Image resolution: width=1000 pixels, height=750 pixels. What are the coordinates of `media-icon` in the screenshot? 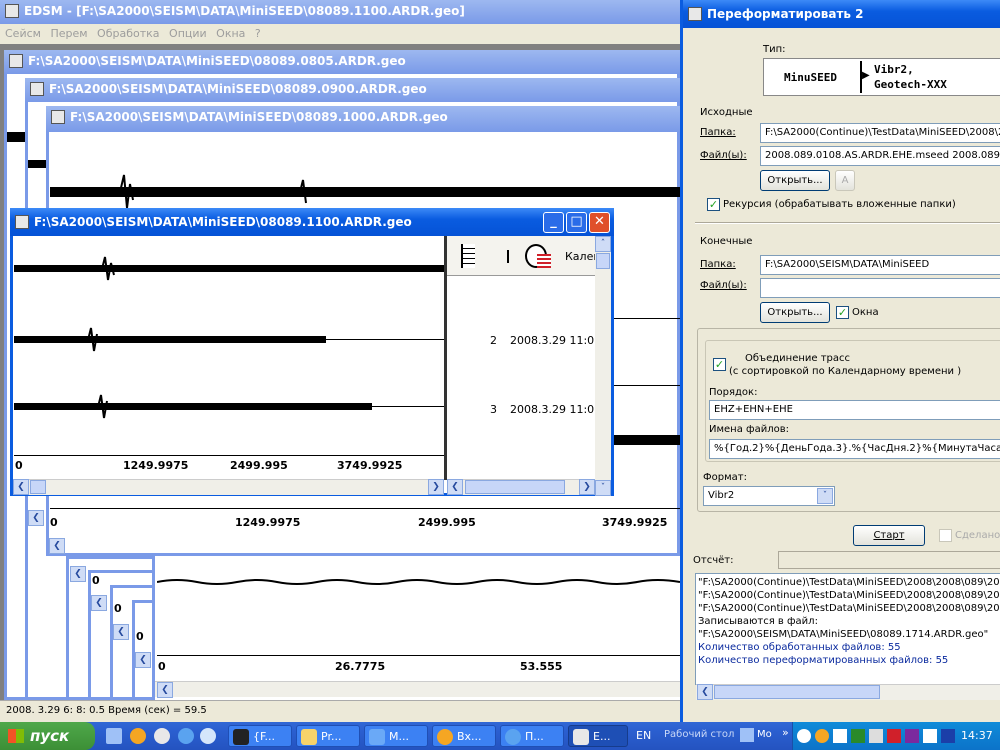 It's located at (162, 736).